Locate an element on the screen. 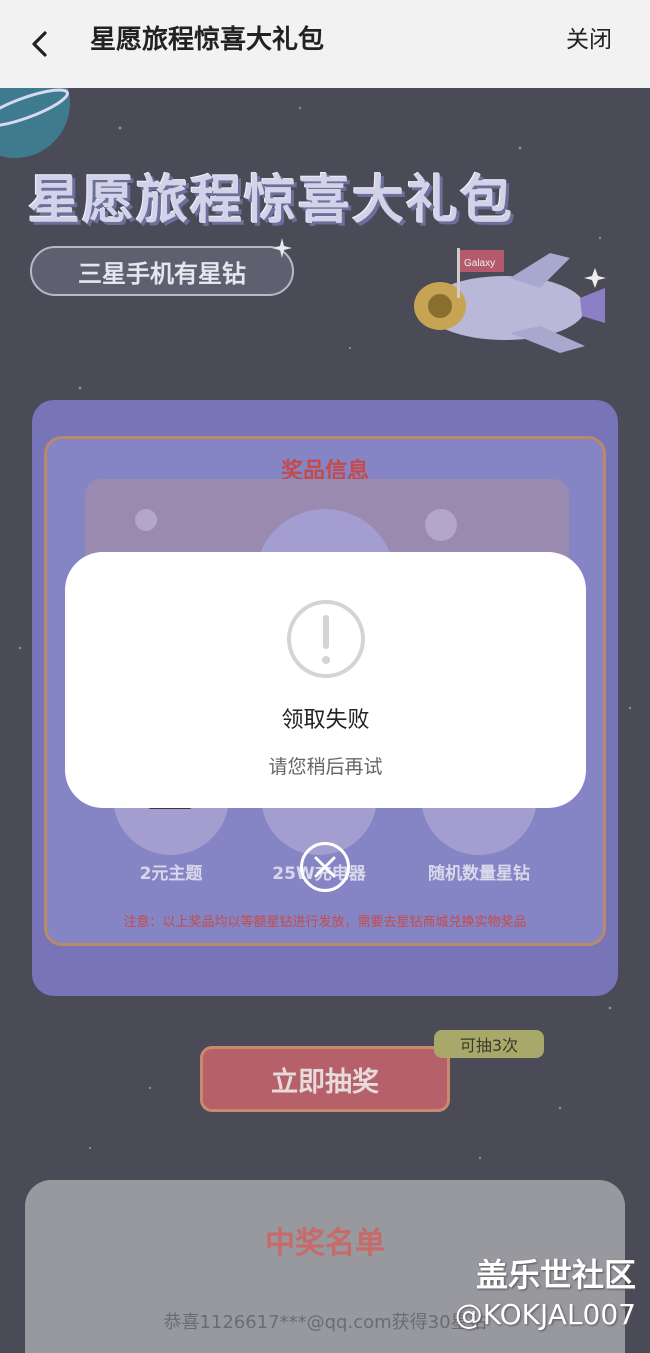 Image resolution: width=650 pixels, height=1353 pixels. hero-subtitle-pill: 三星手机有星钻 is located at coordinates (162, 271).